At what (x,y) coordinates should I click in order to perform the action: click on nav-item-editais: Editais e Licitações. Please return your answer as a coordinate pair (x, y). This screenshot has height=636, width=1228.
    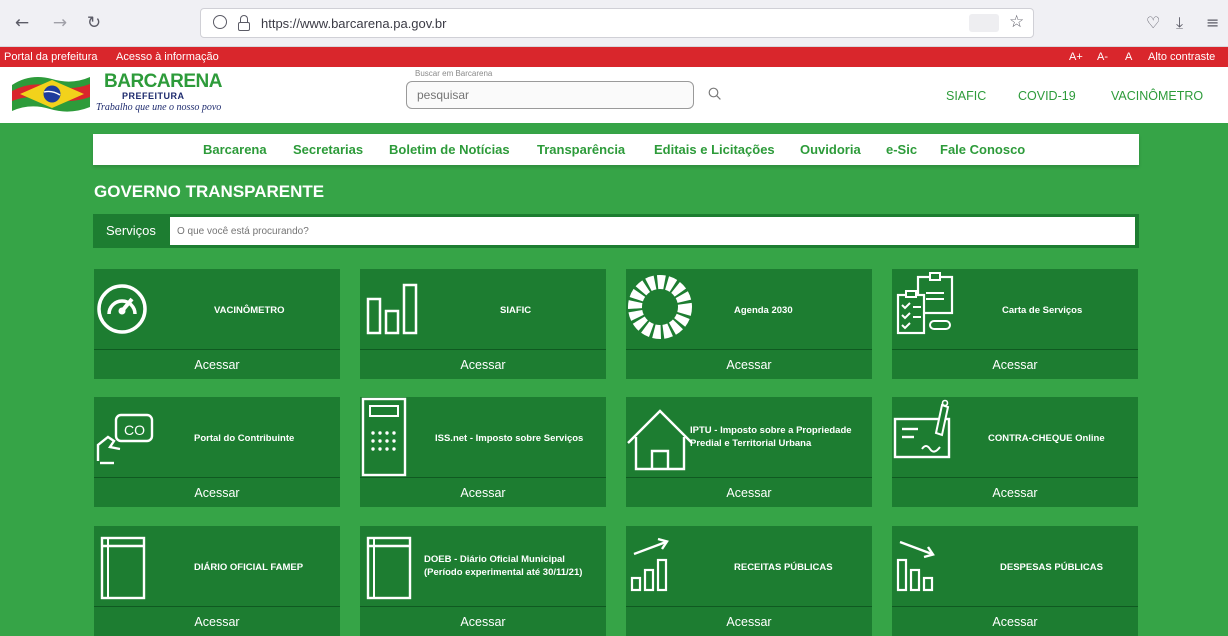
    Looking at the image, I should click on (714, 149).